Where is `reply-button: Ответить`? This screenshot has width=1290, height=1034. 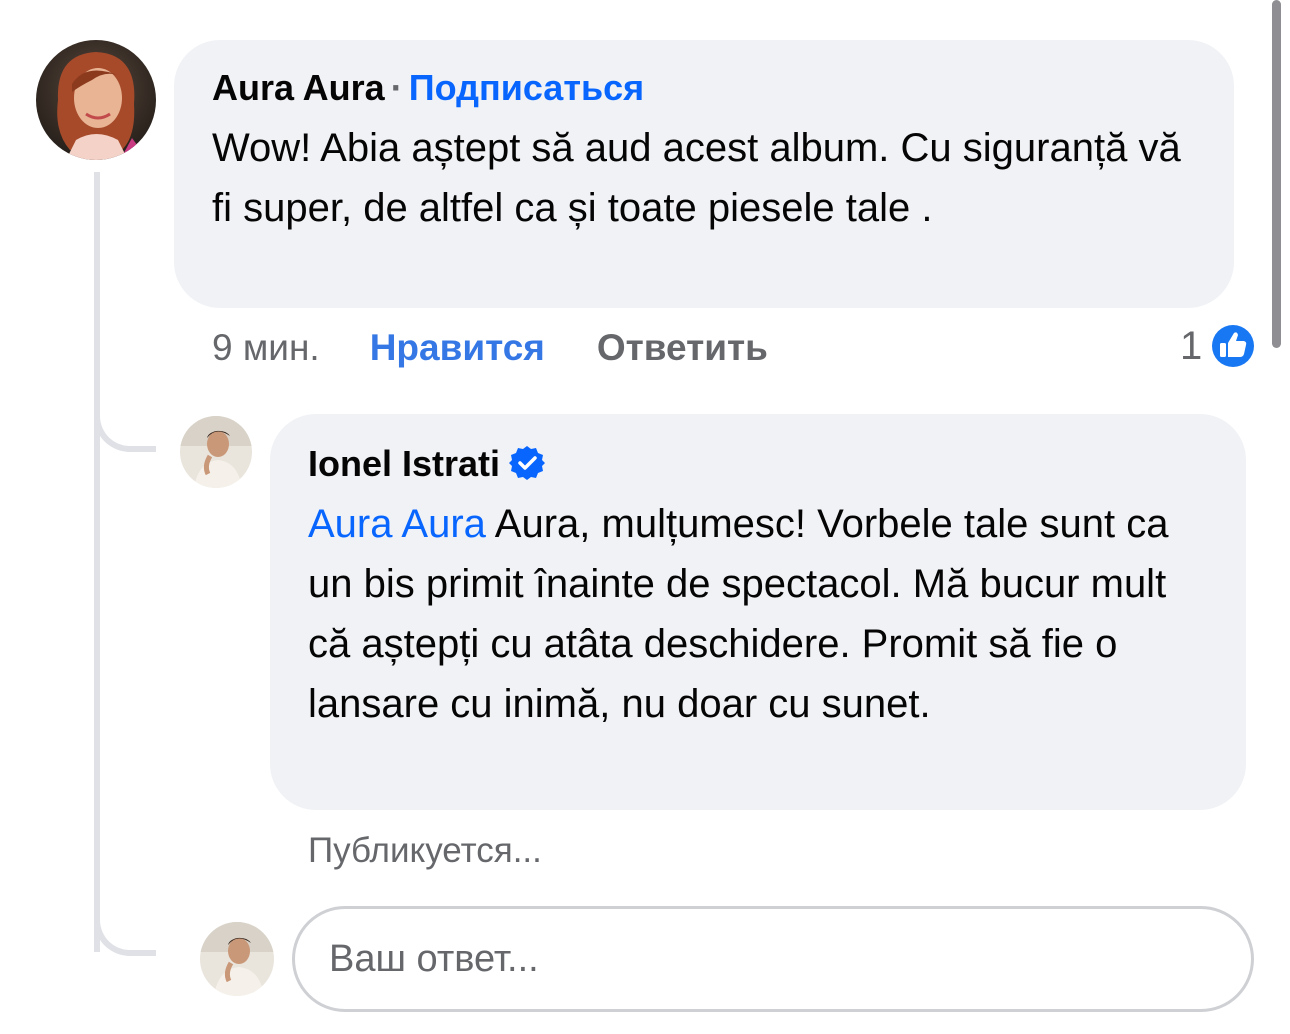
reply-button: Ответить is located at coordinates (682, 348).